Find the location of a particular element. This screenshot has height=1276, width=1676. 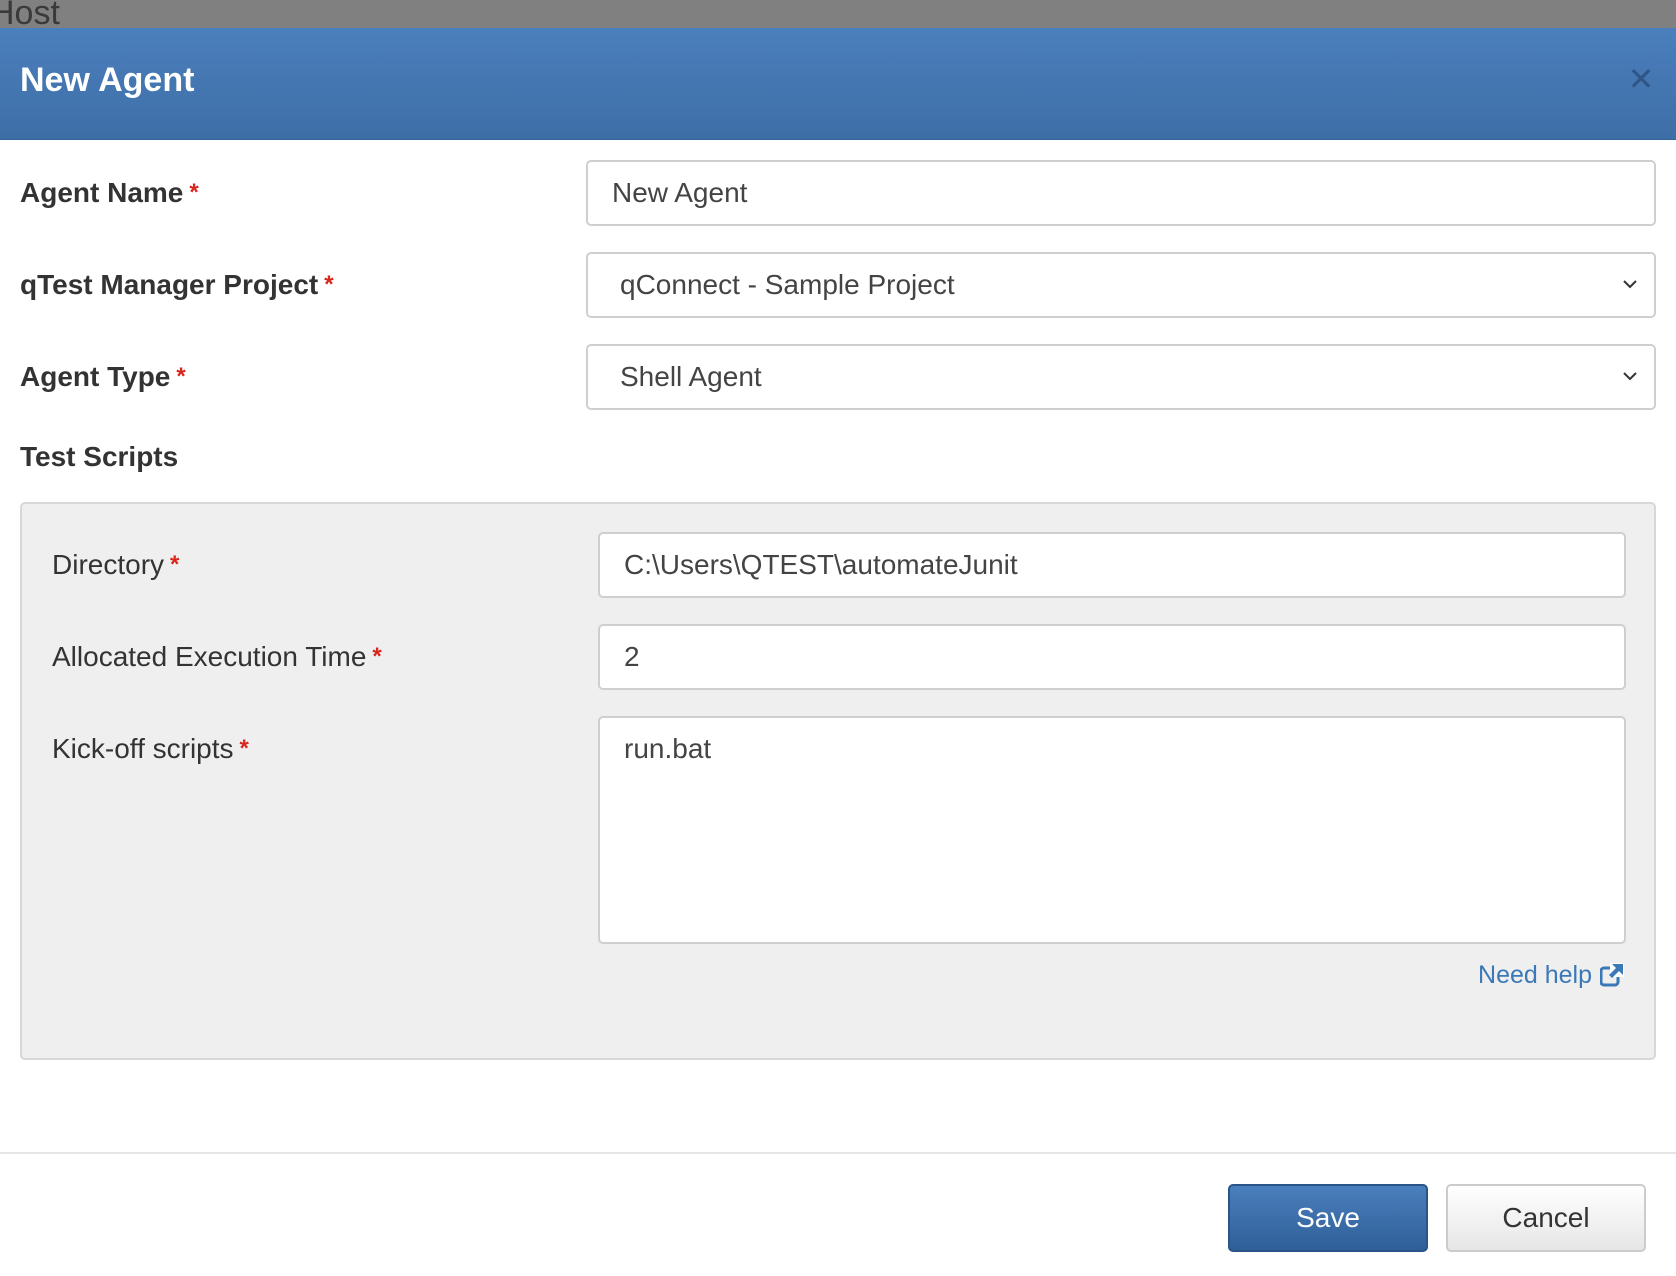

agent-type-label: Agent Type * is located at coordinates (103, 376).